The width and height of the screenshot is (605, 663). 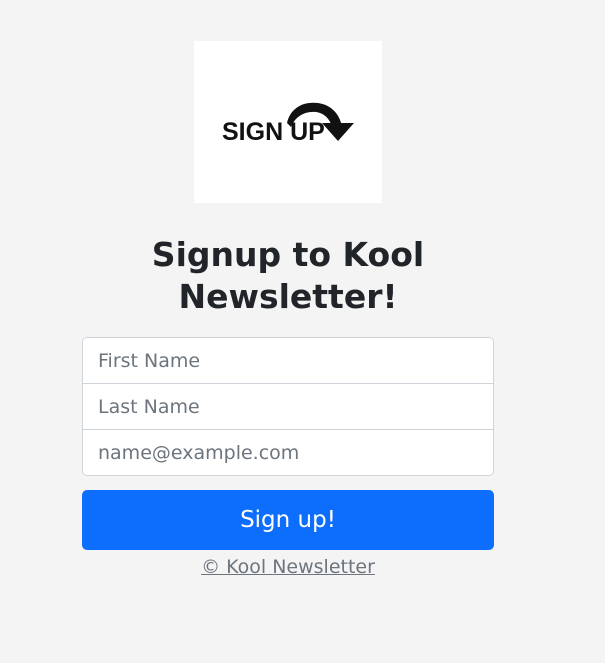 I want to click on logo-graphic: SIGN UP, so click(x=288, y=124).